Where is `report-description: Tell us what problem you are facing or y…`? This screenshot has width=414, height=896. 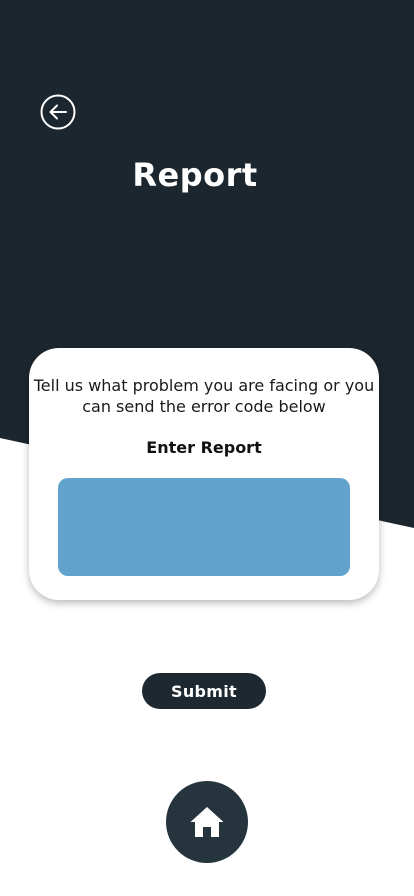 report-description: Tell us what problem you are facing or y… is located at coordinates (204, 396).